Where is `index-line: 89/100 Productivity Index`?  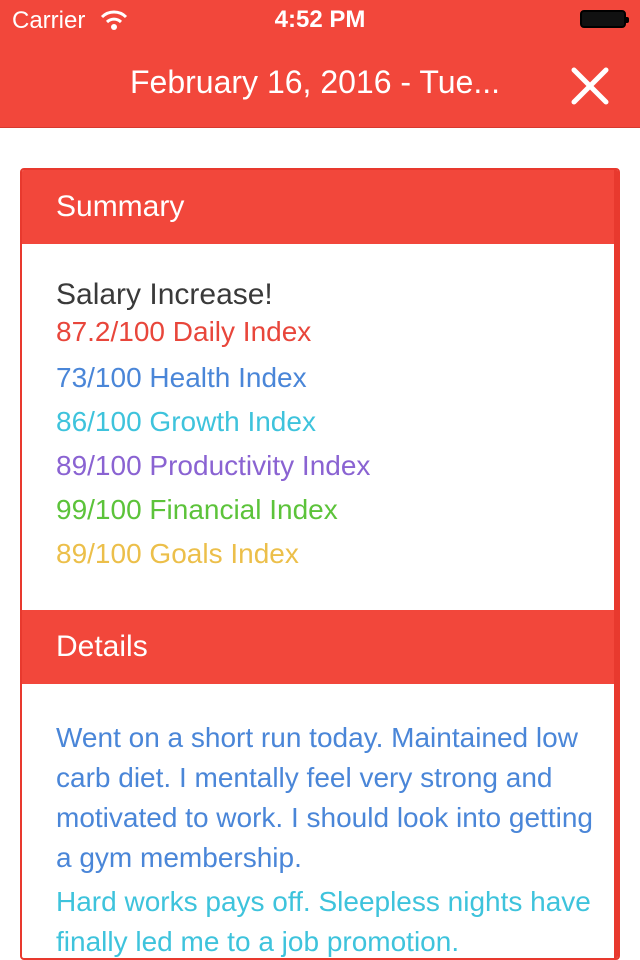 index-line: 89/100 Productivity Index is located at coordinates (213, 465).